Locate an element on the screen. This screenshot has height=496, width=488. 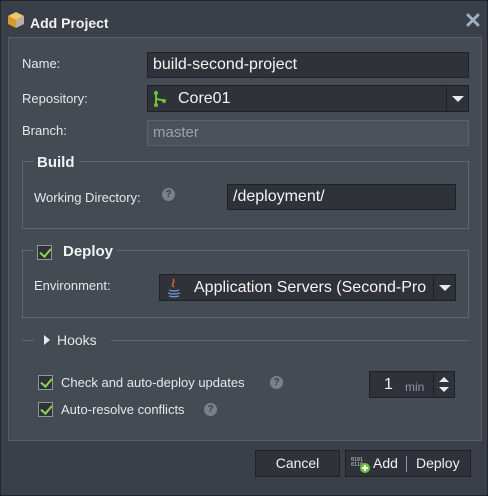
environment-select: Application Servers (Second-Pro is located at coordinates (307, 287).